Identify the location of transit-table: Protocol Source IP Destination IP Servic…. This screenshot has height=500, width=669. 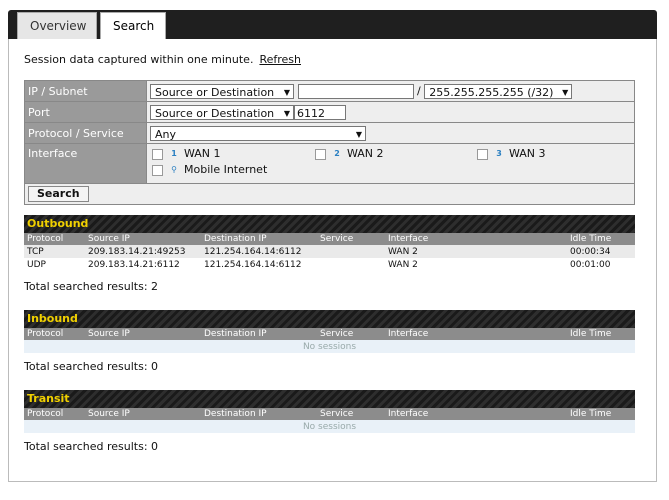
(329, 420).